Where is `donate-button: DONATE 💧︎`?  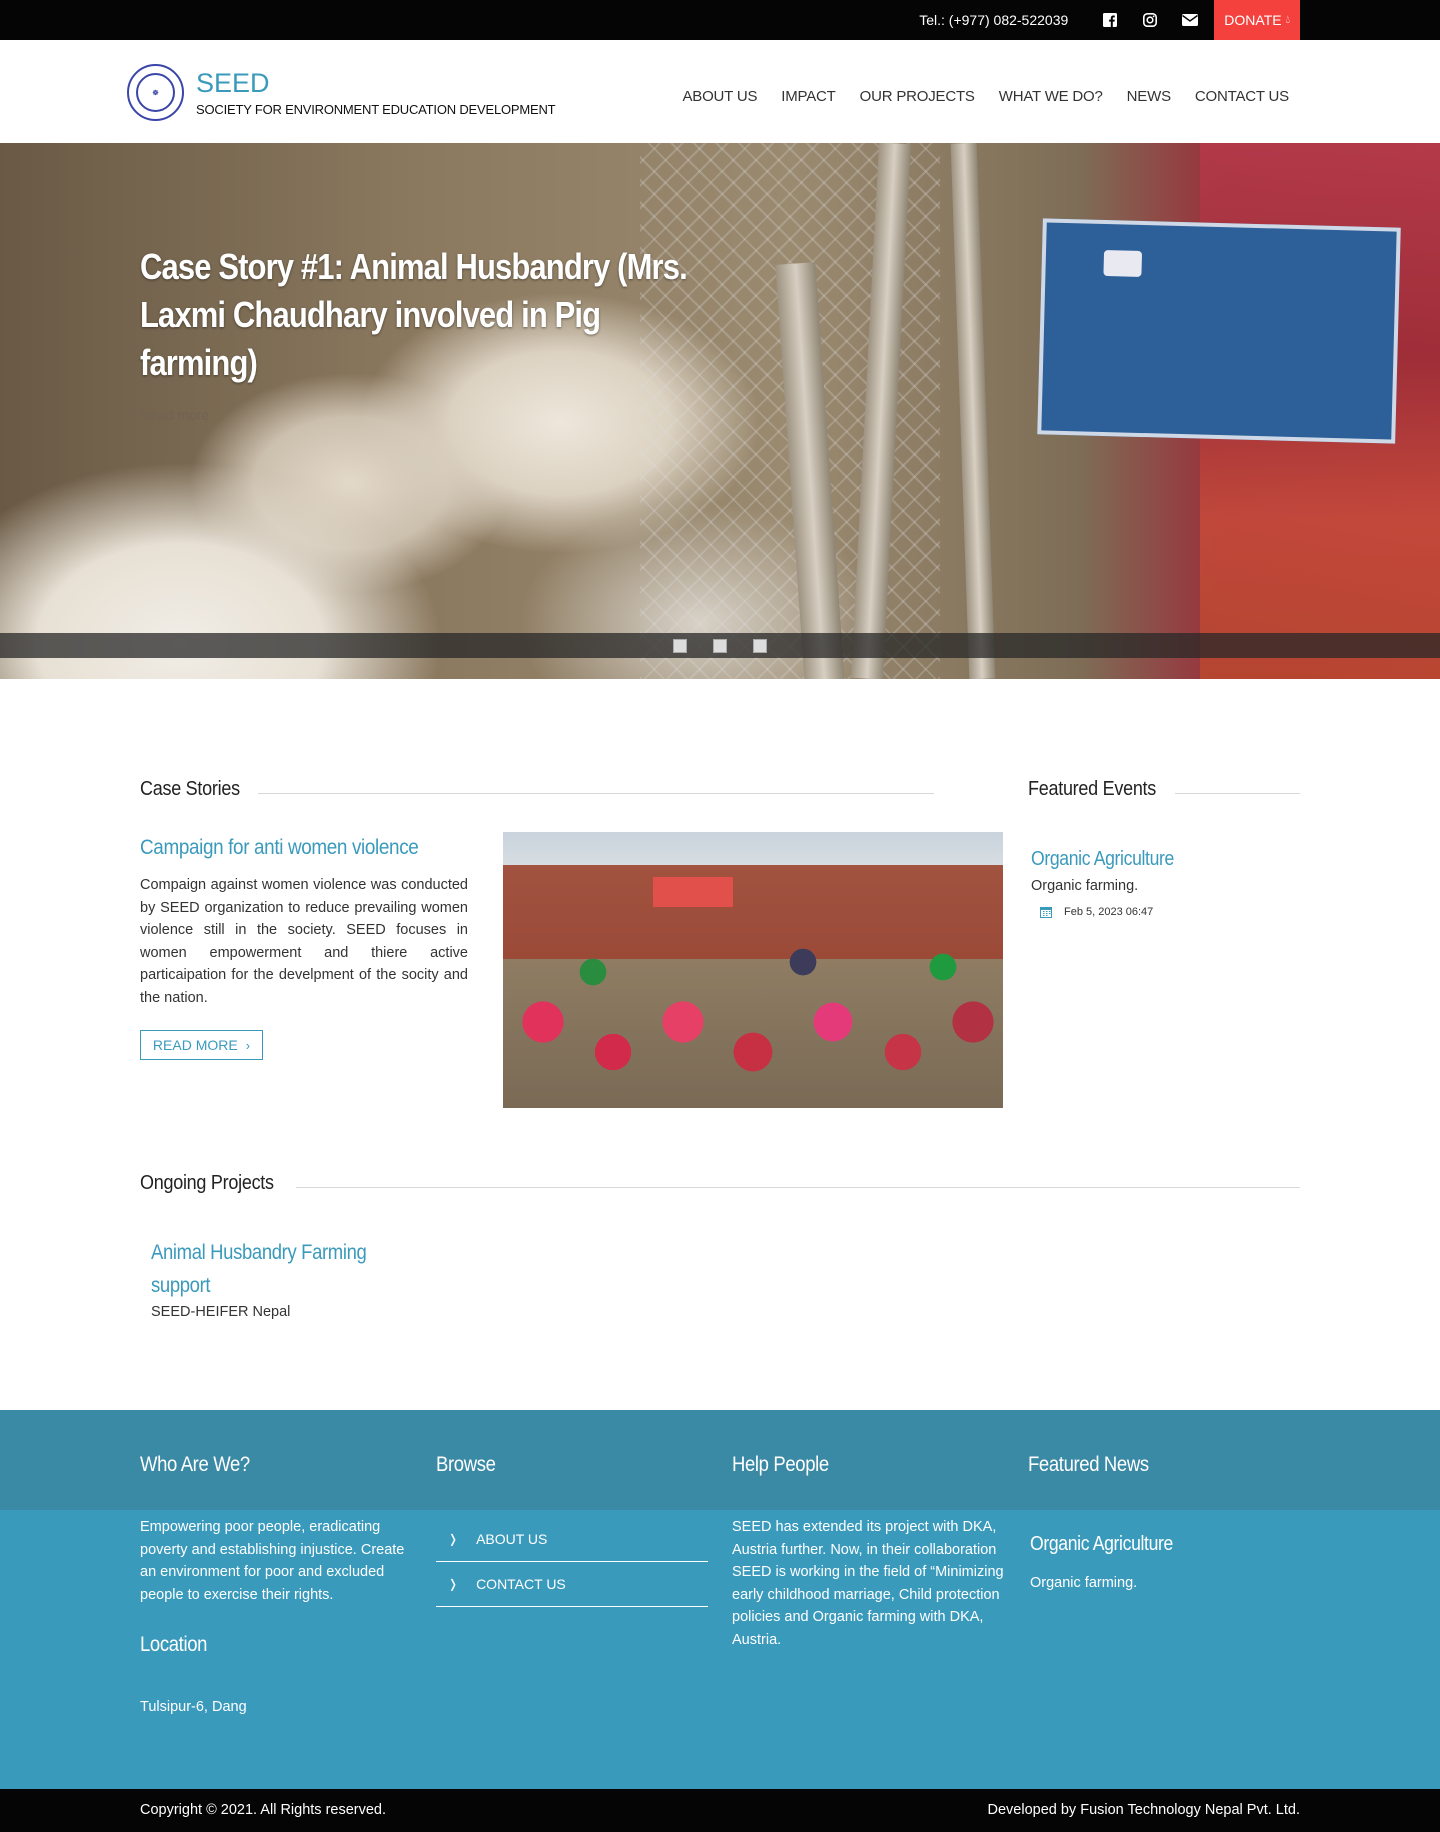 donate-button: DONATE 💧︎ is located at coordinates (1257, 20).